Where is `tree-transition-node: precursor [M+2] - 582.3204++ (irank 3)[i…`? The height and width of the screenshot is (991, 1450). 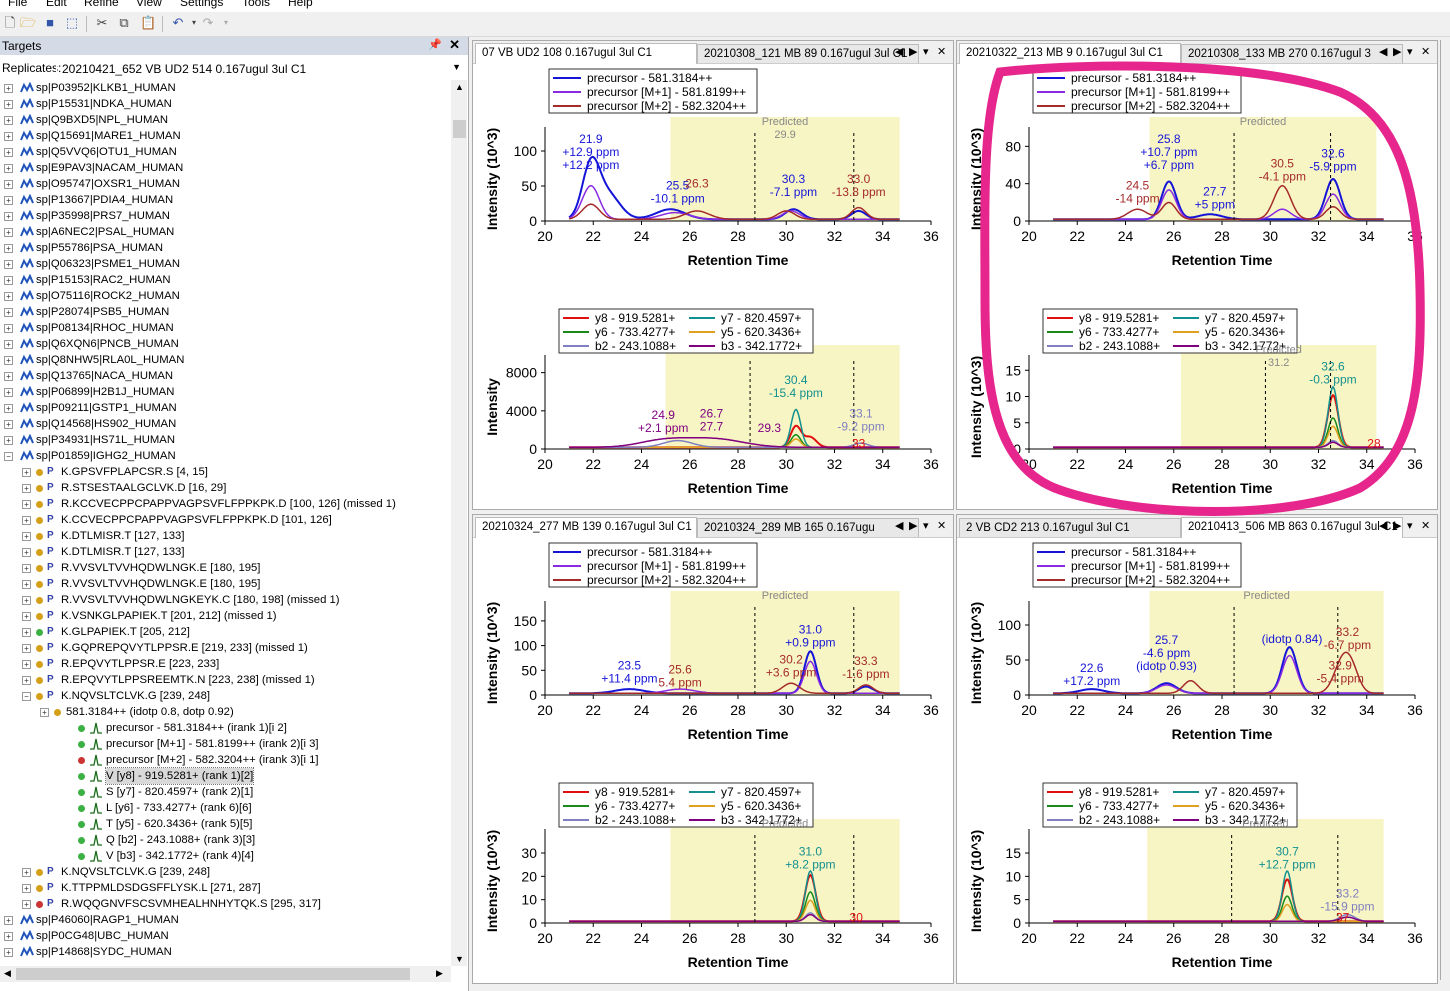 tree-transition-node: precursor [M+2] - 582.3204++ (irank 3)[i… is located at coordinates (225, 760).